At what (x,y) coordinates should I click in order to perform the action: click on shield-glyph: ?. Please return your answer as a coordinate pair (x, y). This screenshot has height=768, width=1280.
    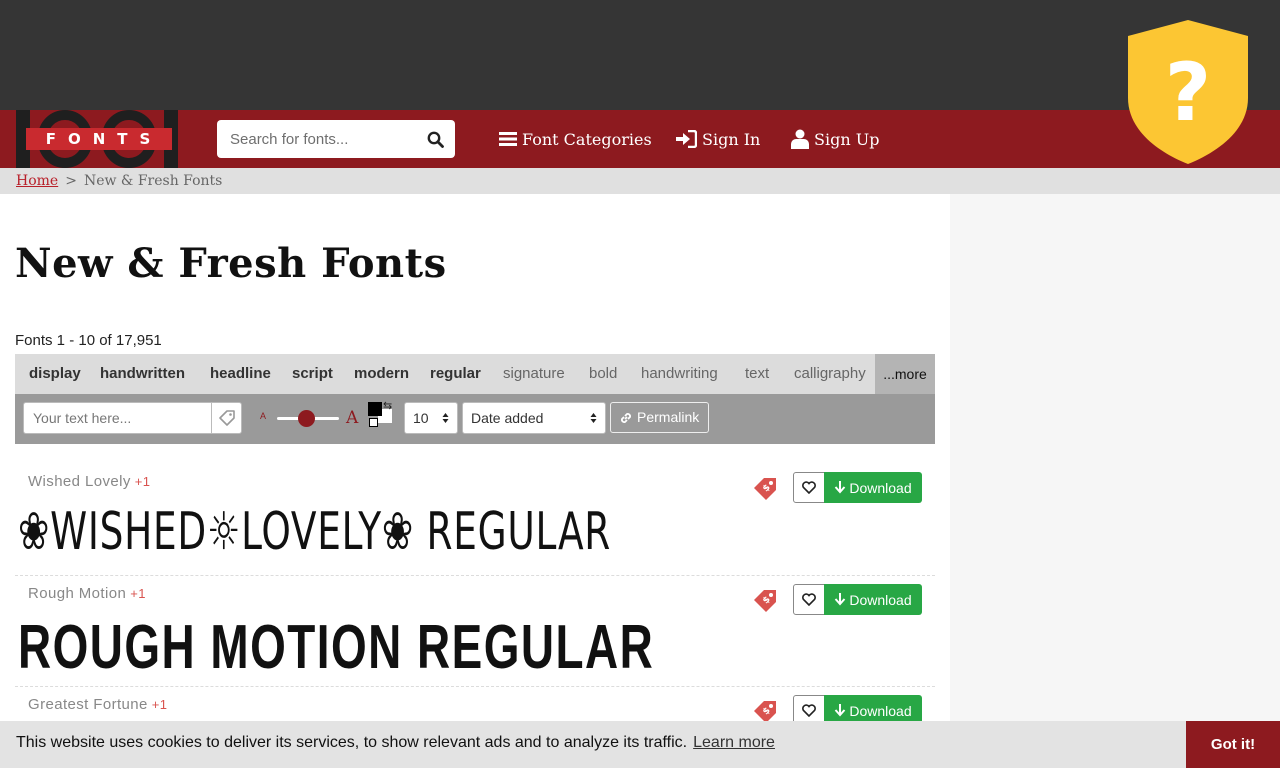
    Looking at the image, I should click on (1188, 92).